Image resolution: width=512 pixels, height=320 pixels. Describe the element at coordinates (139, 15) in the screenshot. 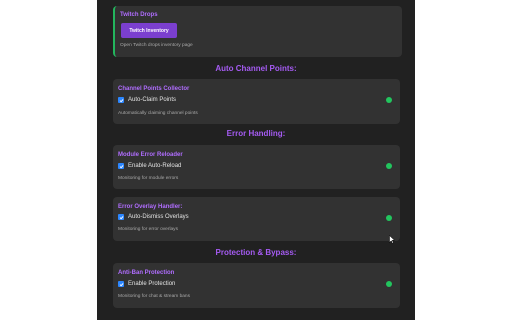

I see `twitch-drops-title: Twitch Drops` at that location.